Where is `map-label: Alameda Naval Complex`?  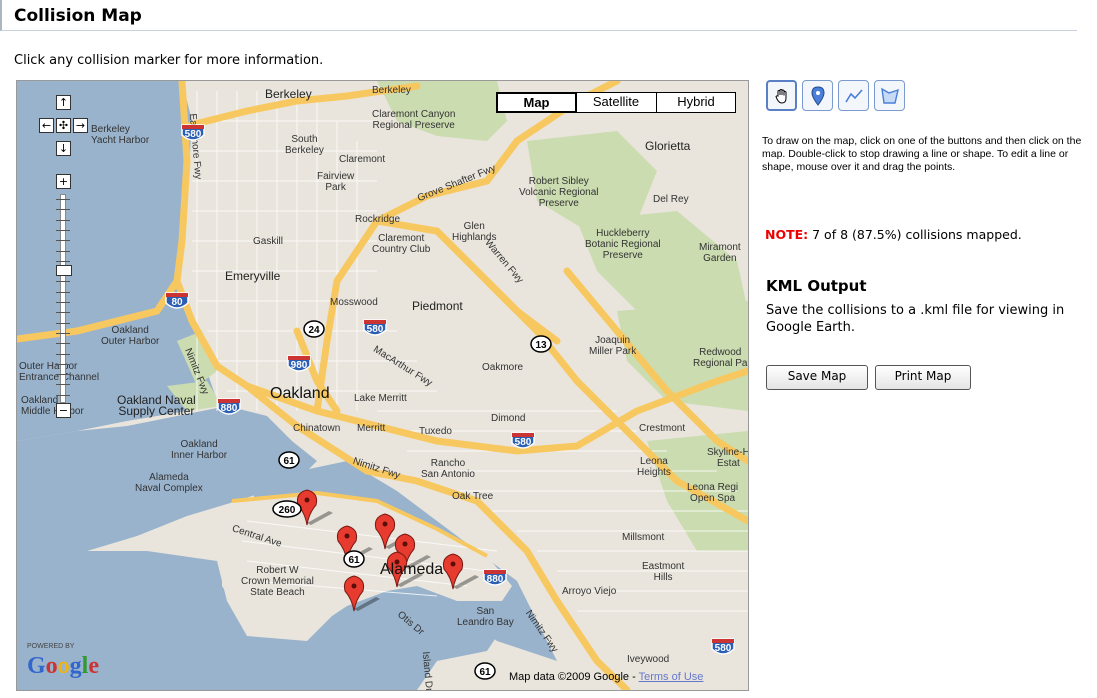 map-label: Alameda Naval Complex is located at coordinates (169, 483).